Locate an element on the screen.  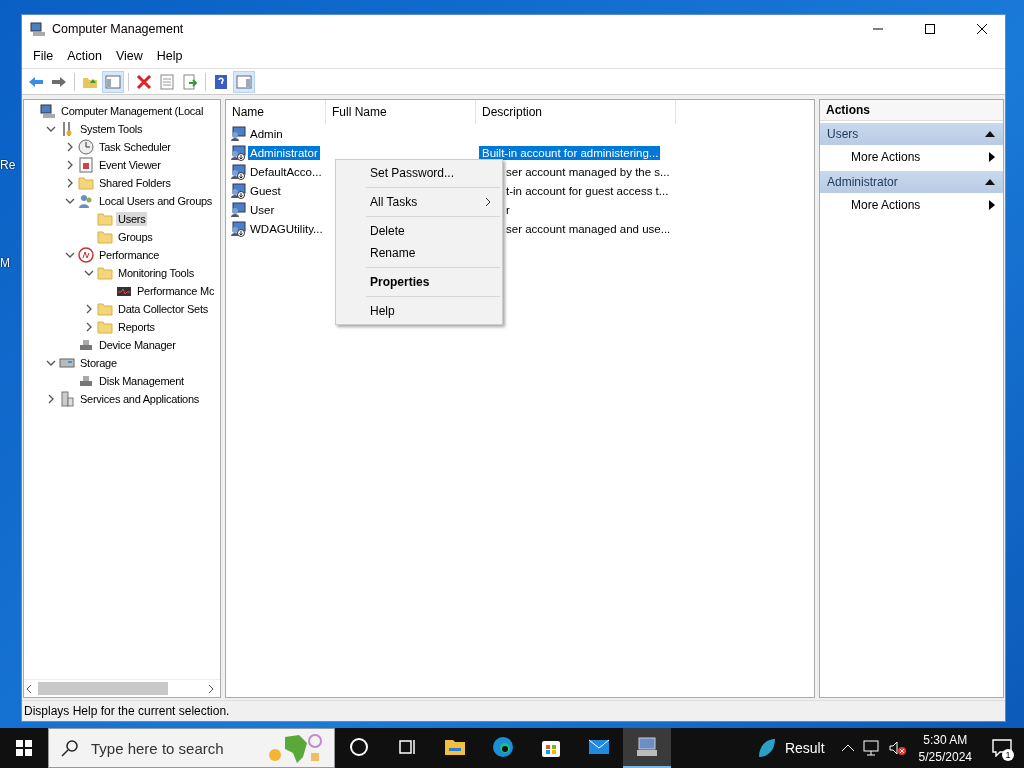
panel-title: Actions is located at coordinates (911, 110).